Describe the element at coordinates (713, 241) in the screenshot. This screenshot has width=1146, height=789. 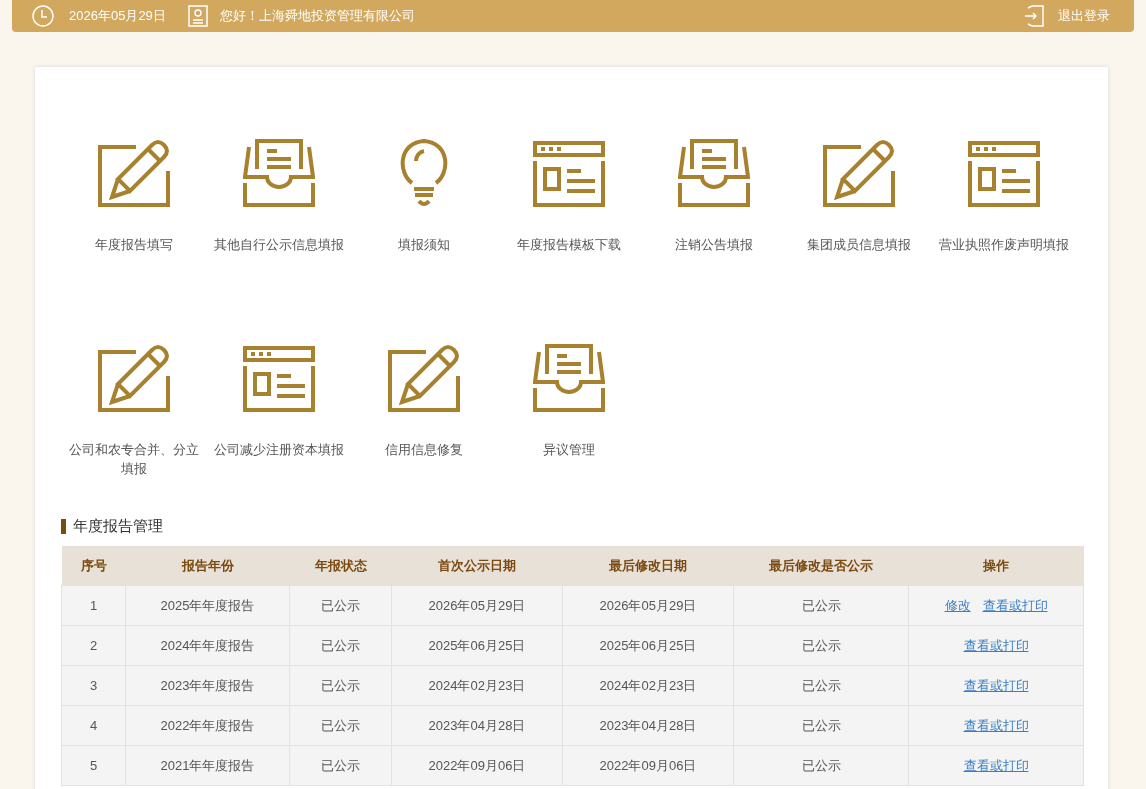
I see `menu-tile: 注销公告填报` at that location.